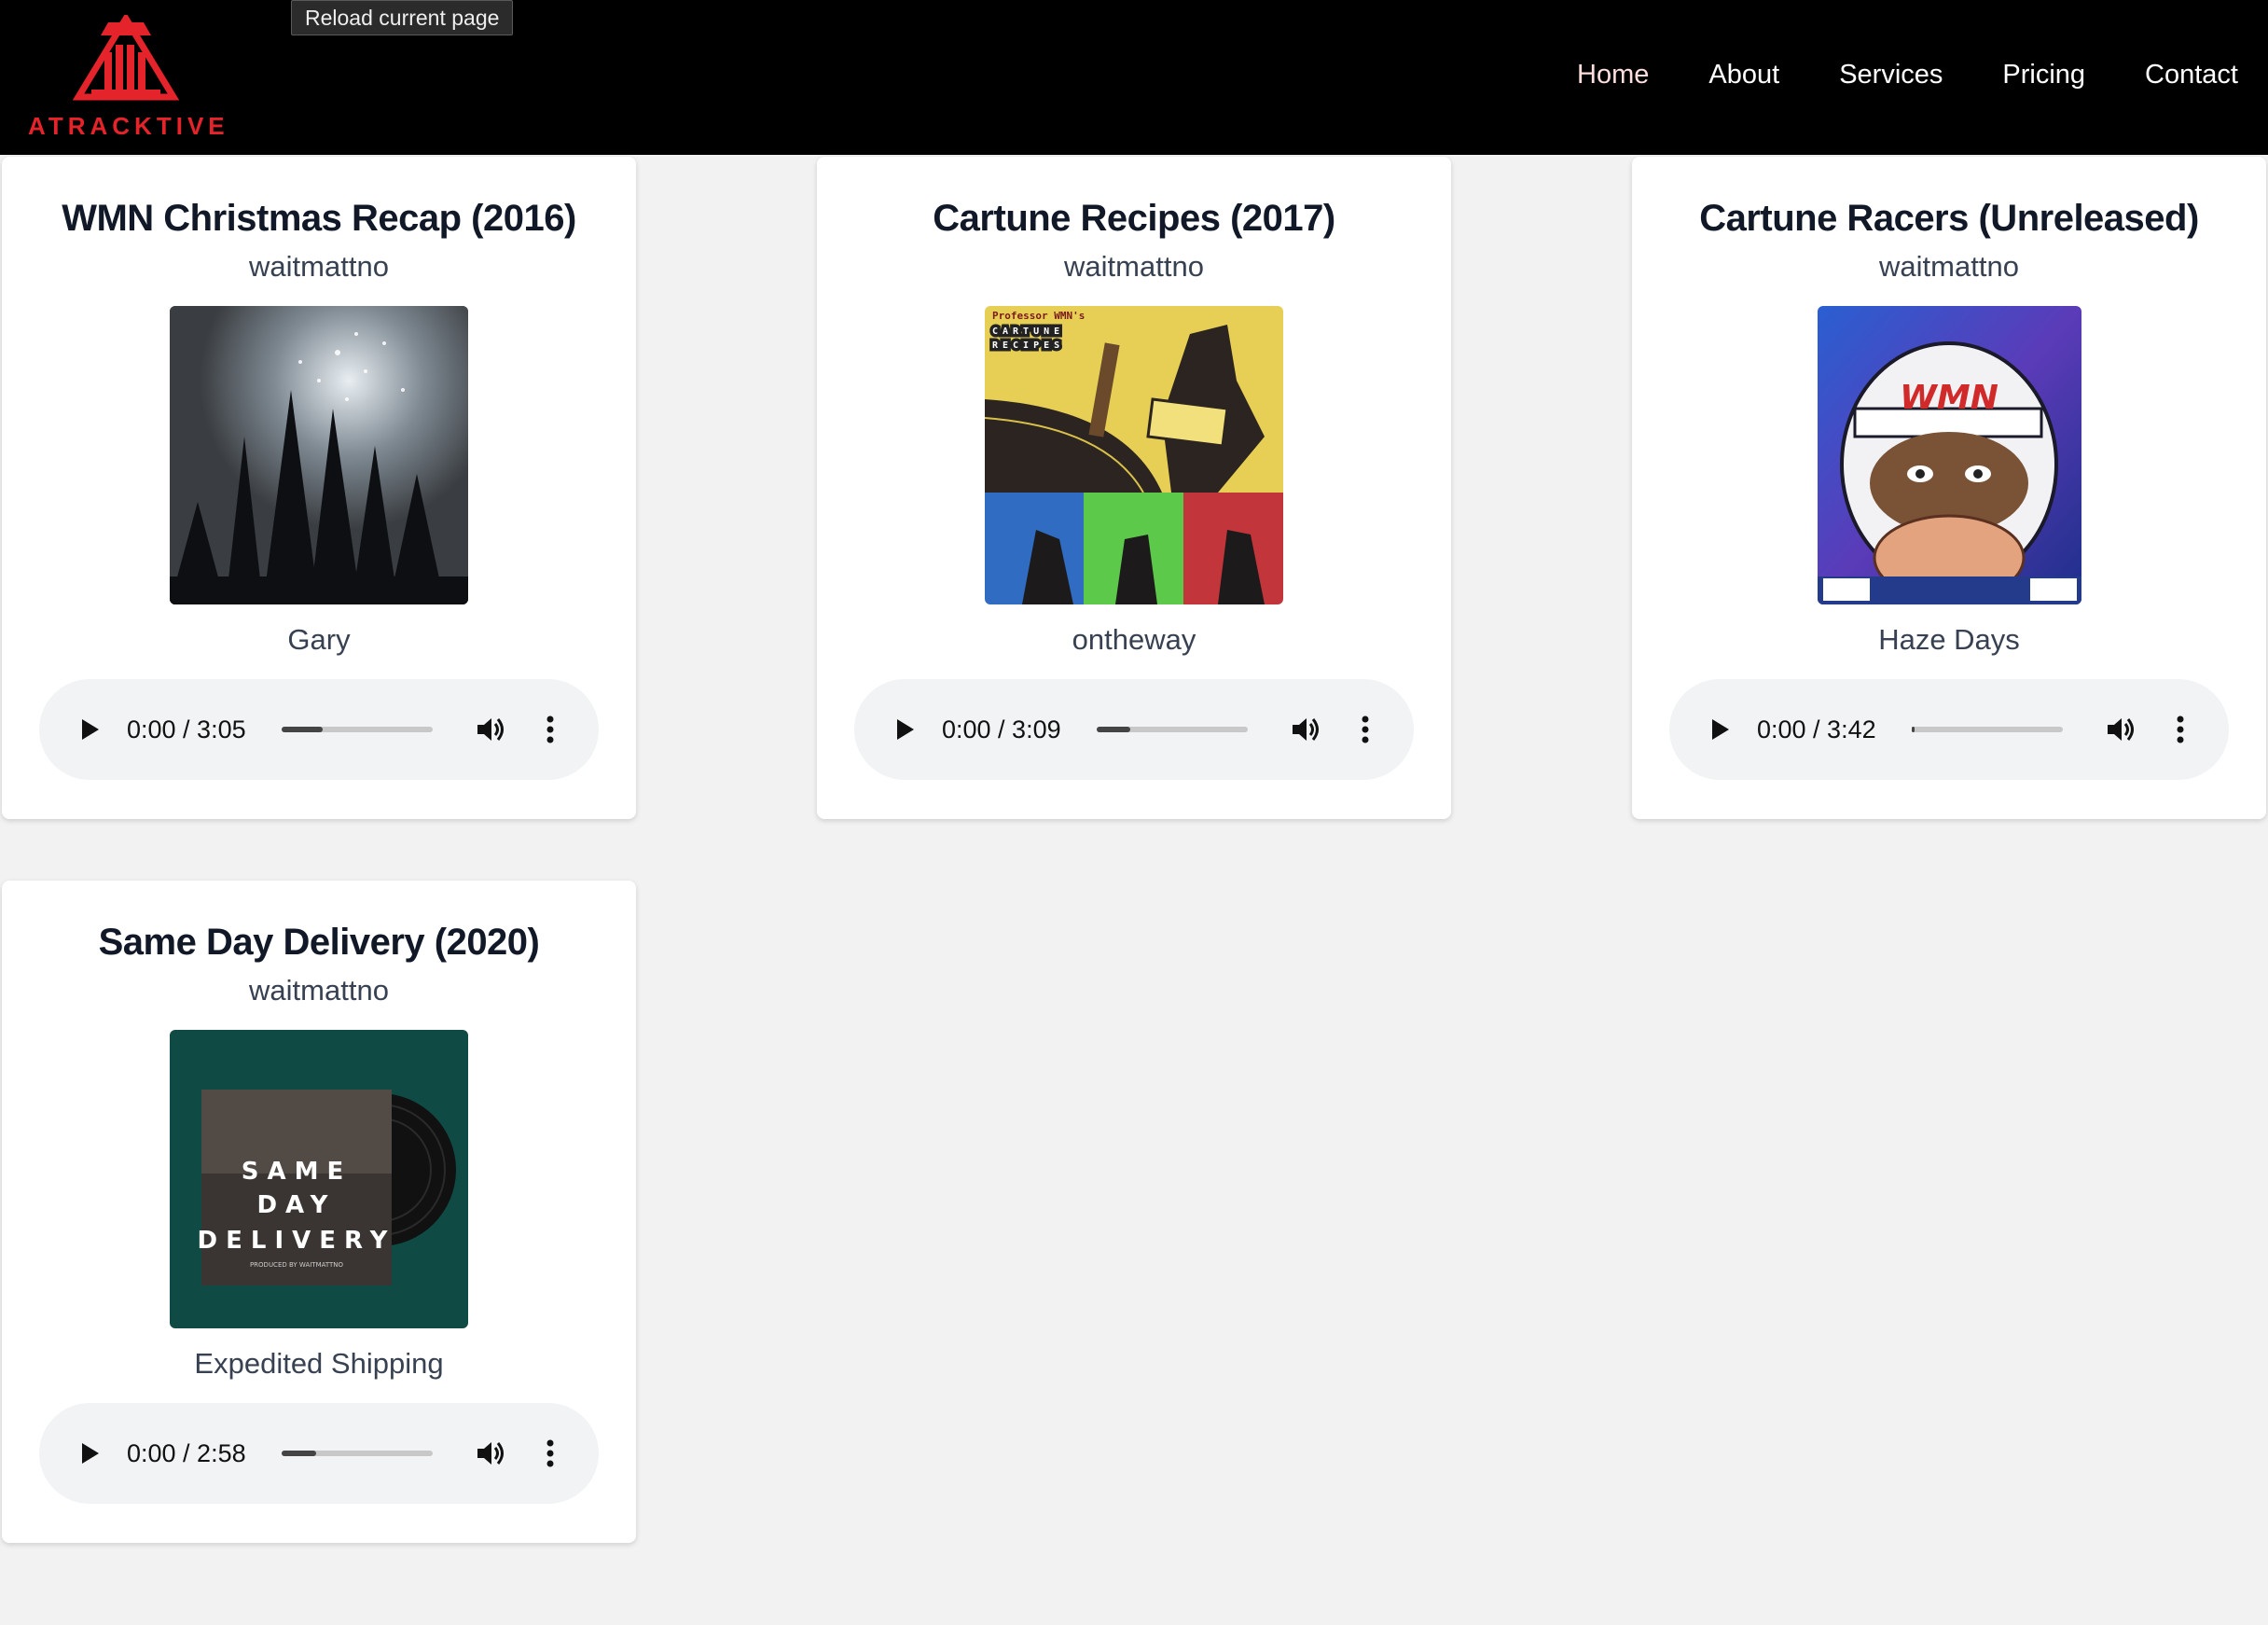 This screenshot has height=1625, width=2268. I want to click on album-title: Same Day Delivery (2020), so click(319, 942).